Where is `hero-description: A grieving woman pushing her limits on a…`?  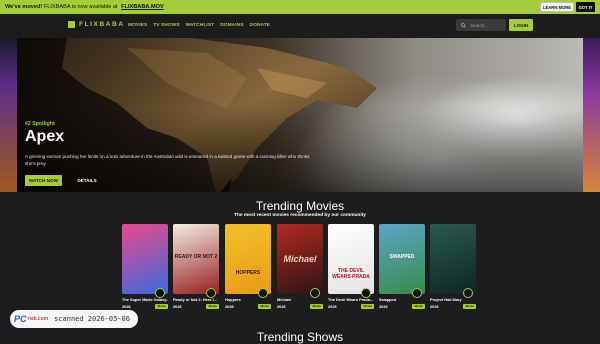
hero-description: A grieving woman pushing her limits on a… is located at coordinates (167, 160).